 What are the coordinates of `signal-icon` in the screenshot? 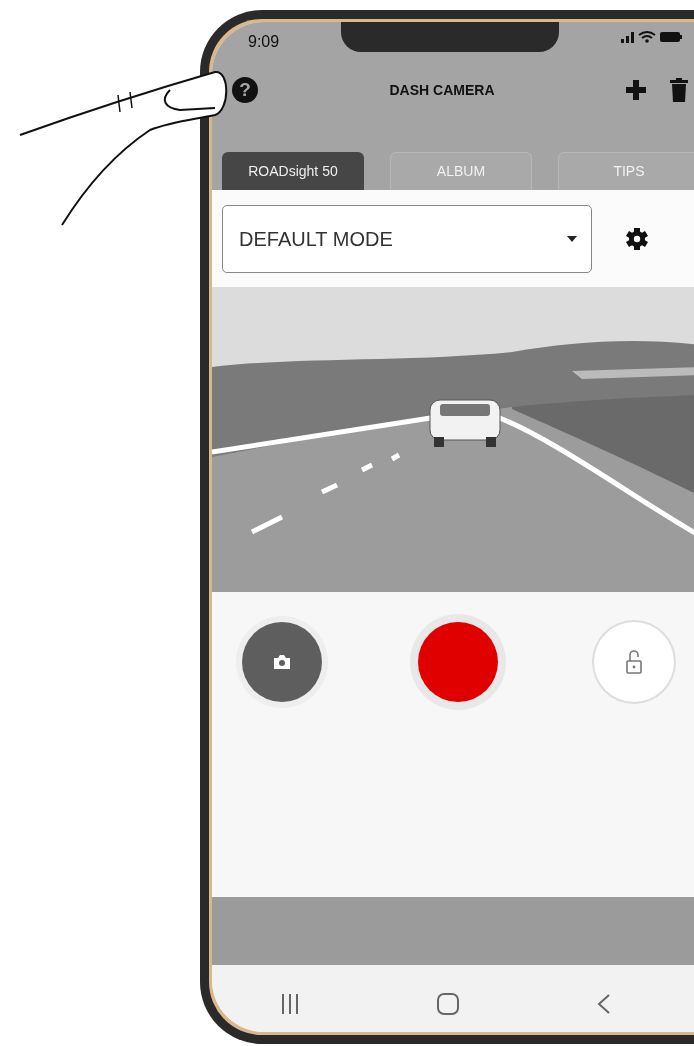 It's located at (627, 36).